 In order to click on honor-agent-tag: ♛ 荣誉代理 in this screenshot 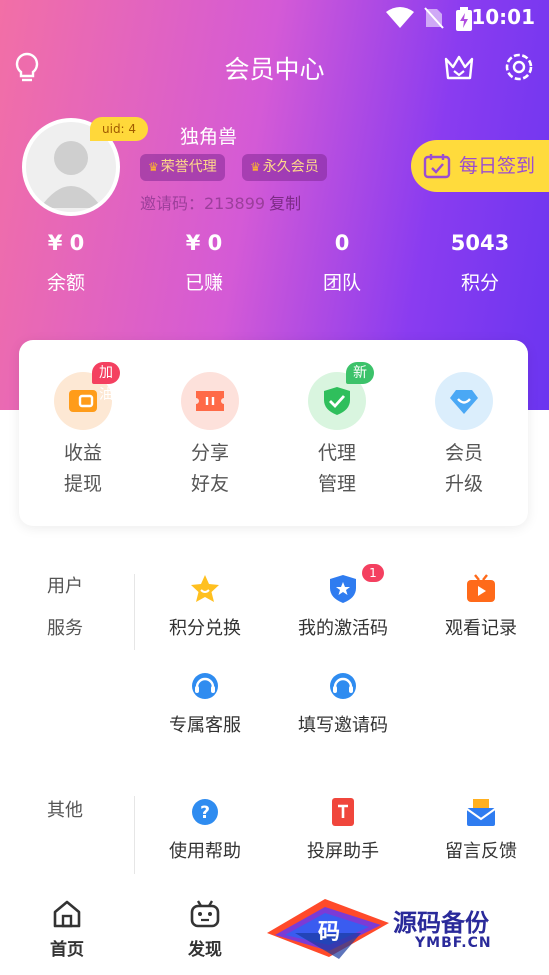, I will do `click(182, 167)`.